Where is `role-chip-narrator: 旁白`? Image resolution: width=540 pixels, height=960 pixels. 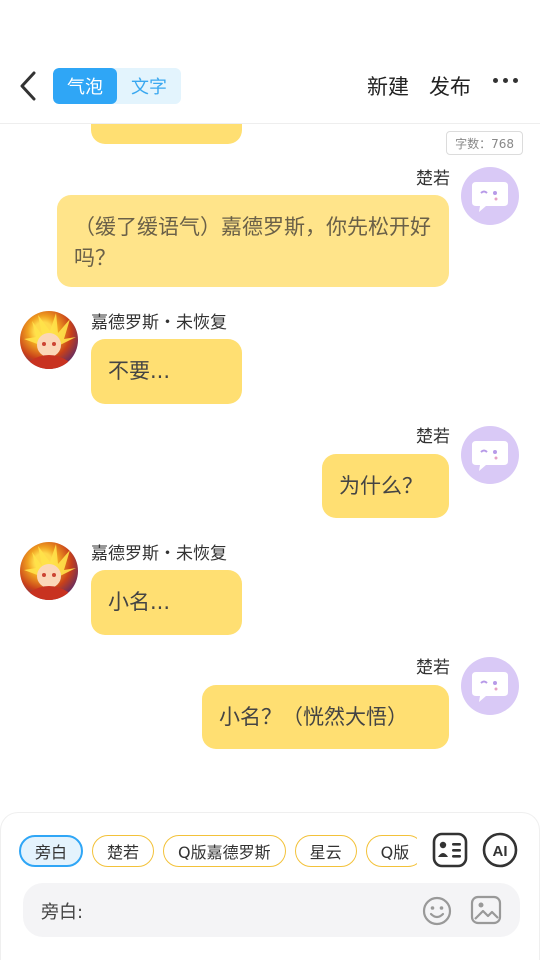
role-chip-narrator: 旁白 is located at coordinates (51, 851).